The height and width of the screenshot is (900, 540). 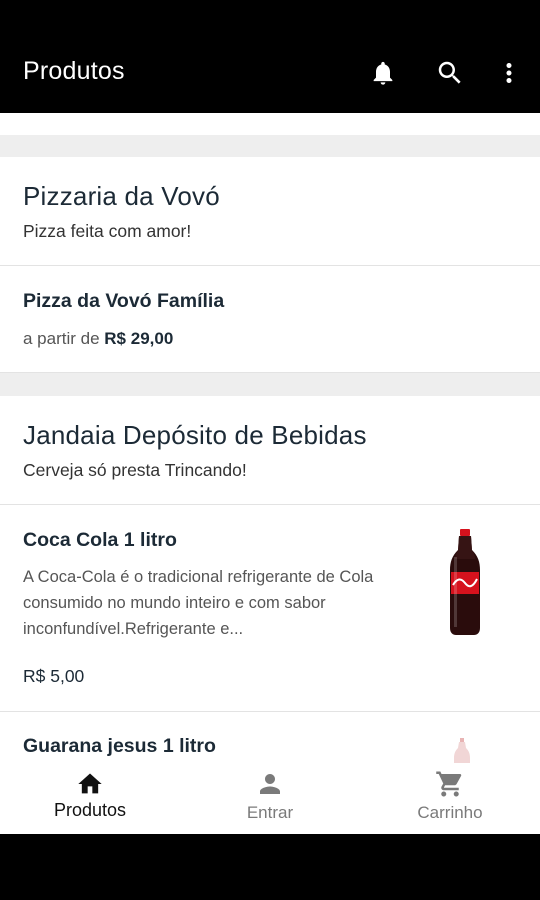 What do you see at coordinates (135, 470) in the screenshot?
I see `store-description: Cerveja só presta Trincando!` at bounding box center [135, 470].